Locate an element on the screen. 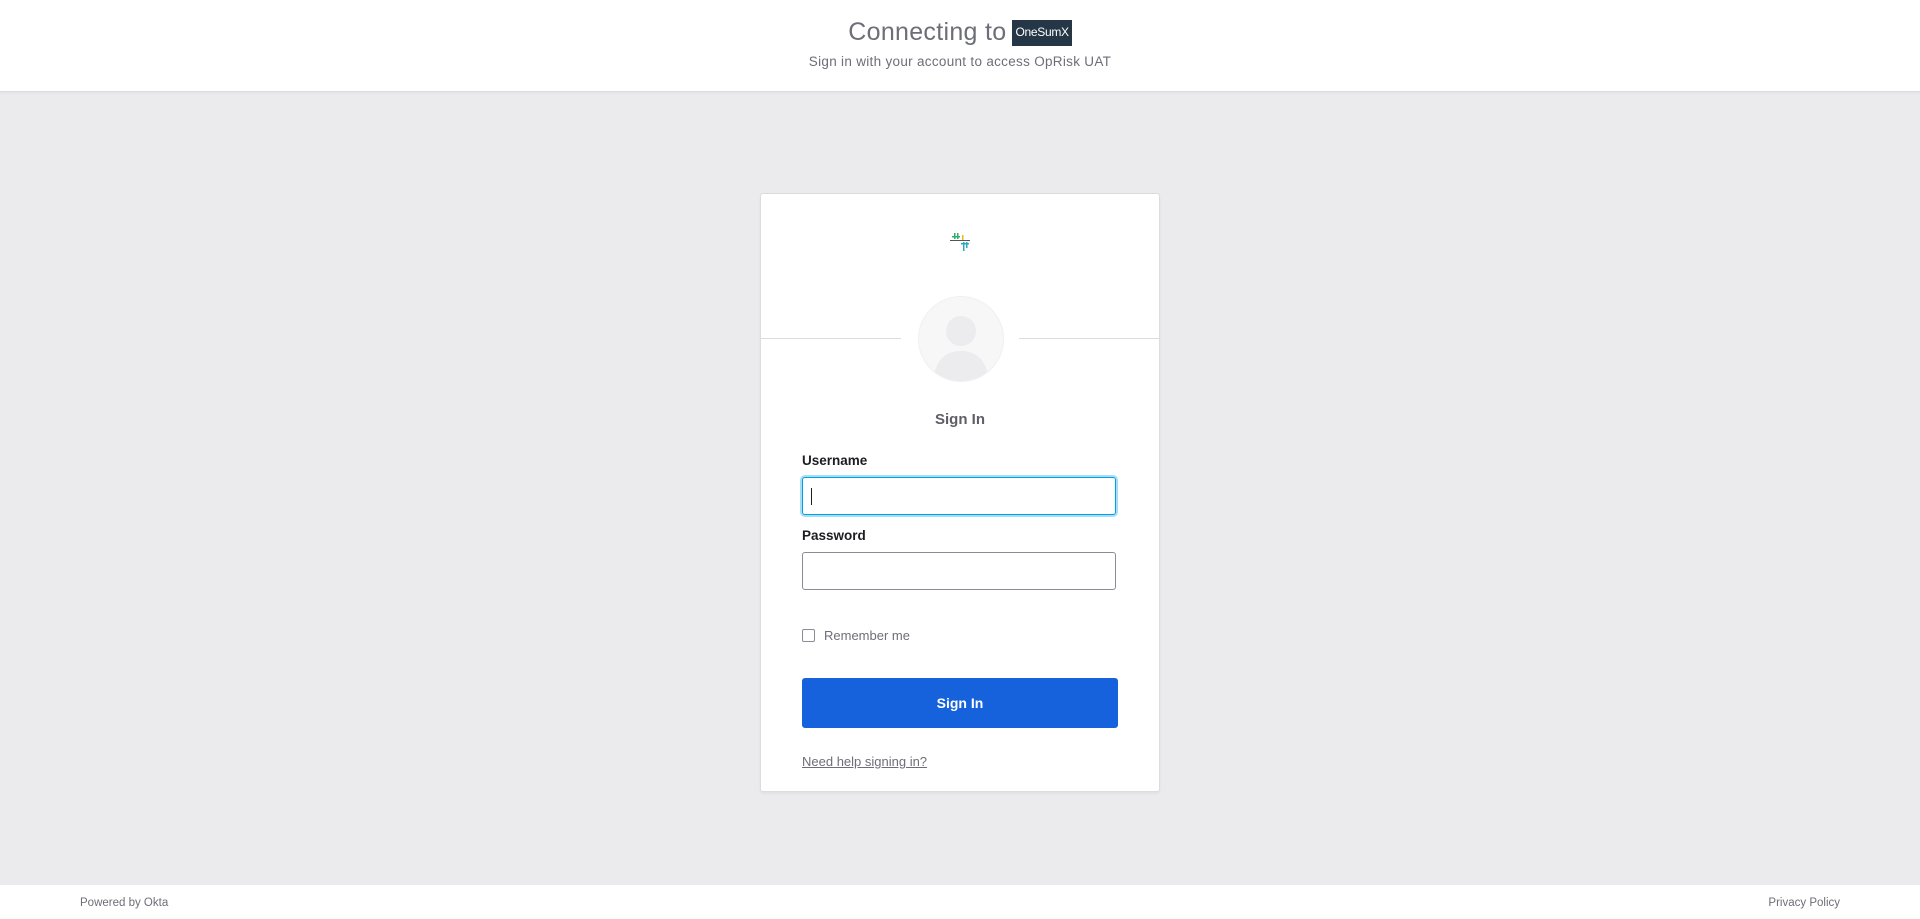 Image resolution: width=1920 pixels, height=919 pixels. sign-in-title: Sign In is located at coordinates (960, 419).